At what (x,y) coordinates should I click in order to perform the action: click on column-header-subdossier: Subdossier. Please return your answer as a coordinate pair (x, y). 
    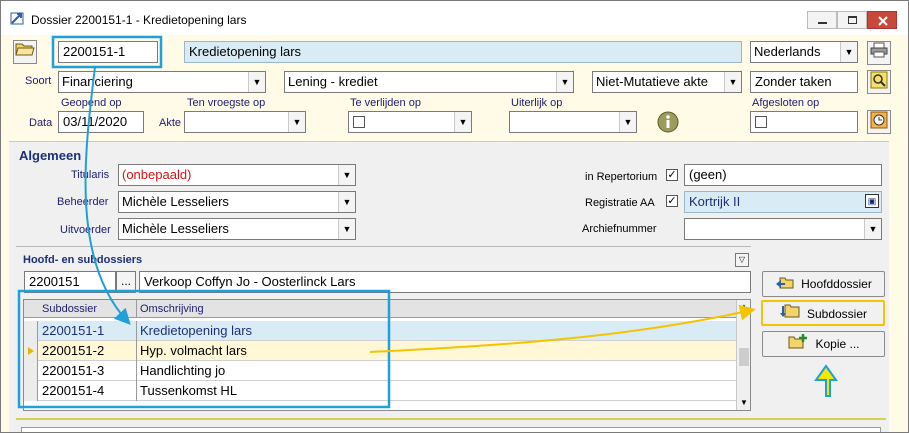
    Looking at the image, I should click on (69, 309).